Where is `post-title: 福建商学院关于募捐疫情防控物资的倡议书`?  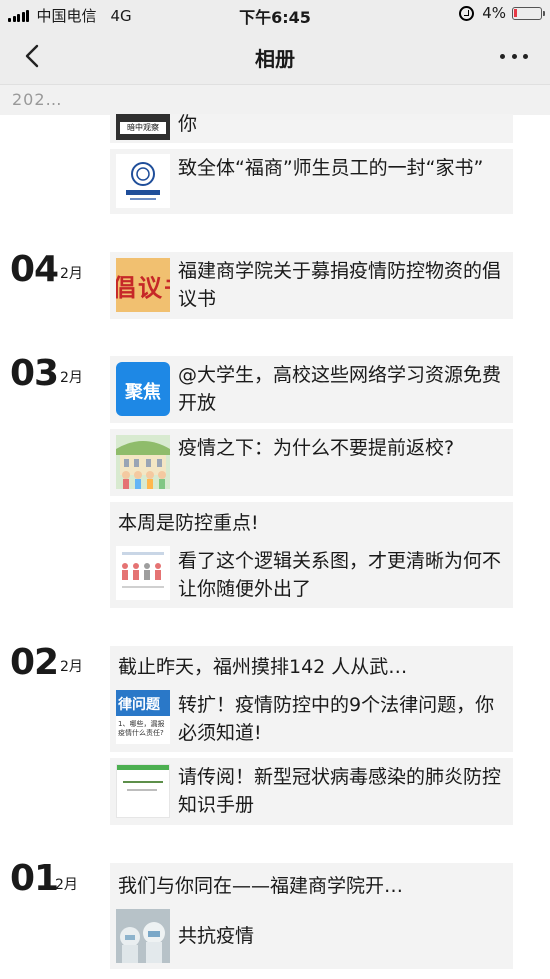
post-title: 福建商学院关于募捐疫情防控物资的倡议书 is located at coordinates (340, 285).